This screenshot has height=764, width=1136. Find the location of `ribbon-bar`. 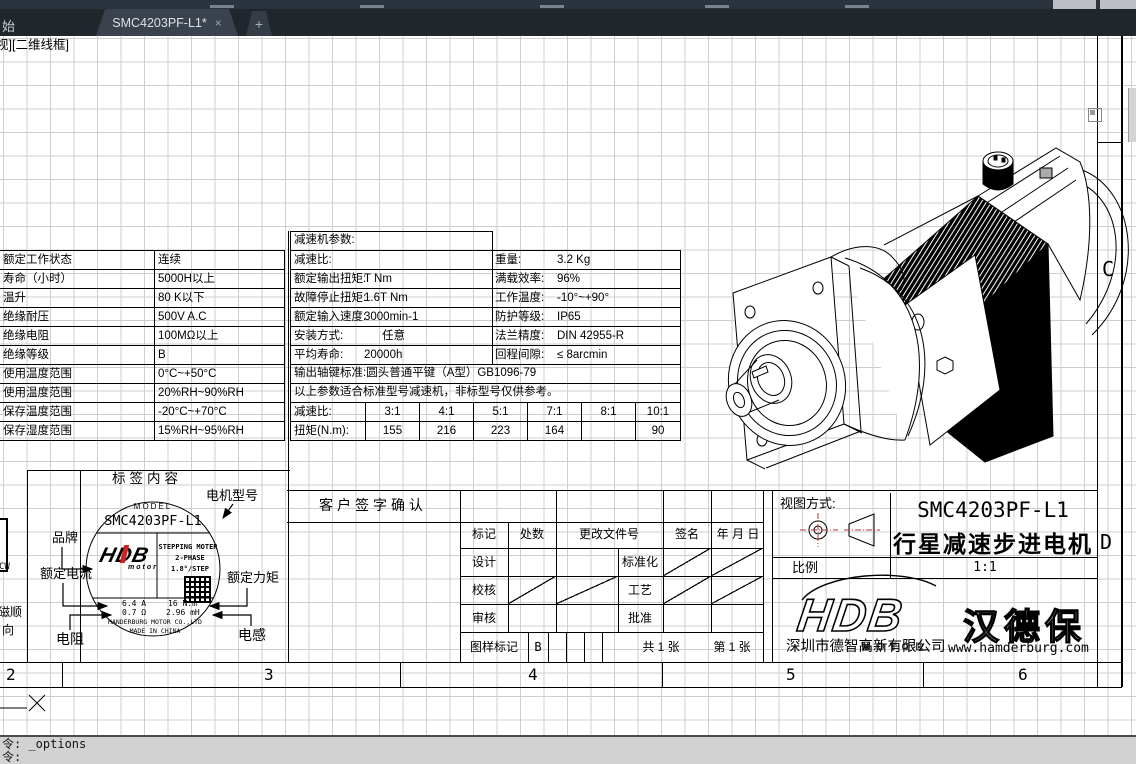

ribbon-bar is located at coordinates (568, 4).